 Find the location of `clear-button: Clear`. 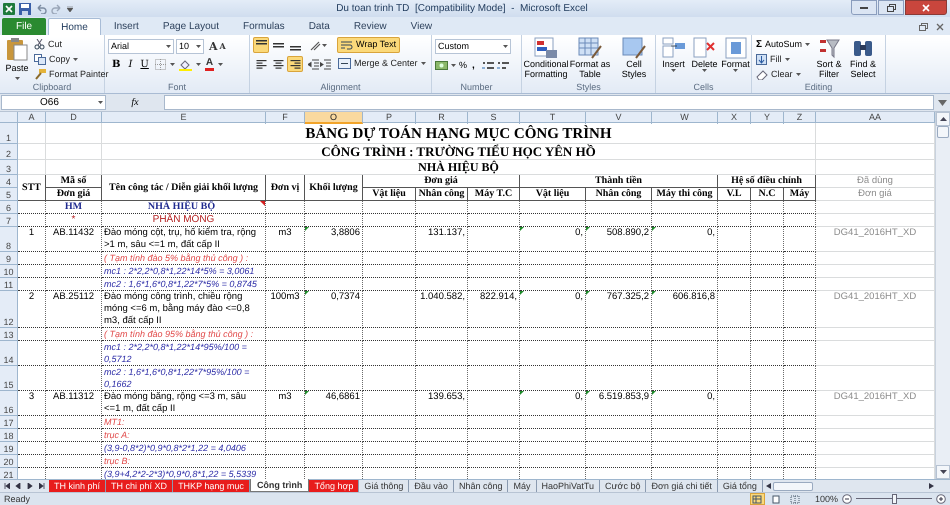

clear-button: Clear is located at coordinates (783, 74).